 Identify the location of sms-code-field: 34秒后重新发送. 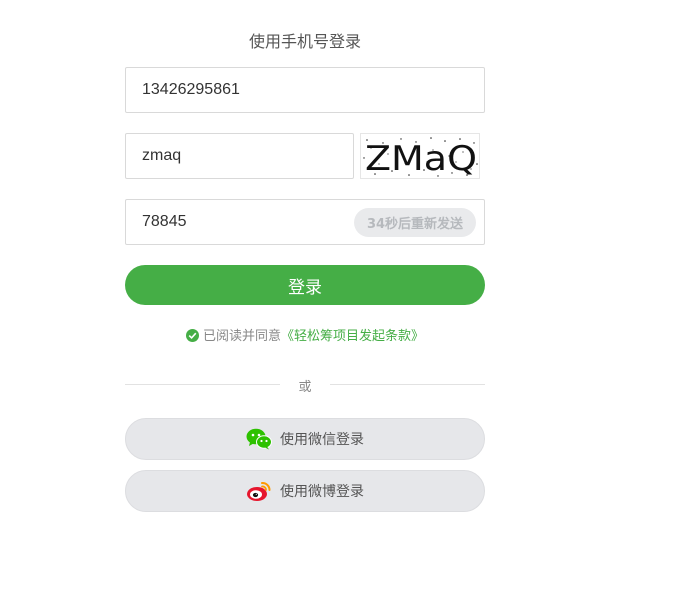
(305, 222).